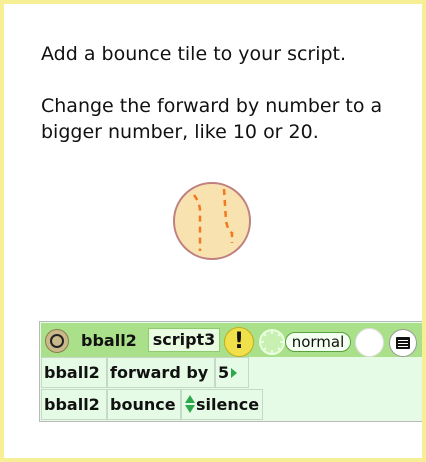  What do you see at coordinates (159, 372) in the screenshot?
I see `command-label: forward by` at bounding box center [159, 372].